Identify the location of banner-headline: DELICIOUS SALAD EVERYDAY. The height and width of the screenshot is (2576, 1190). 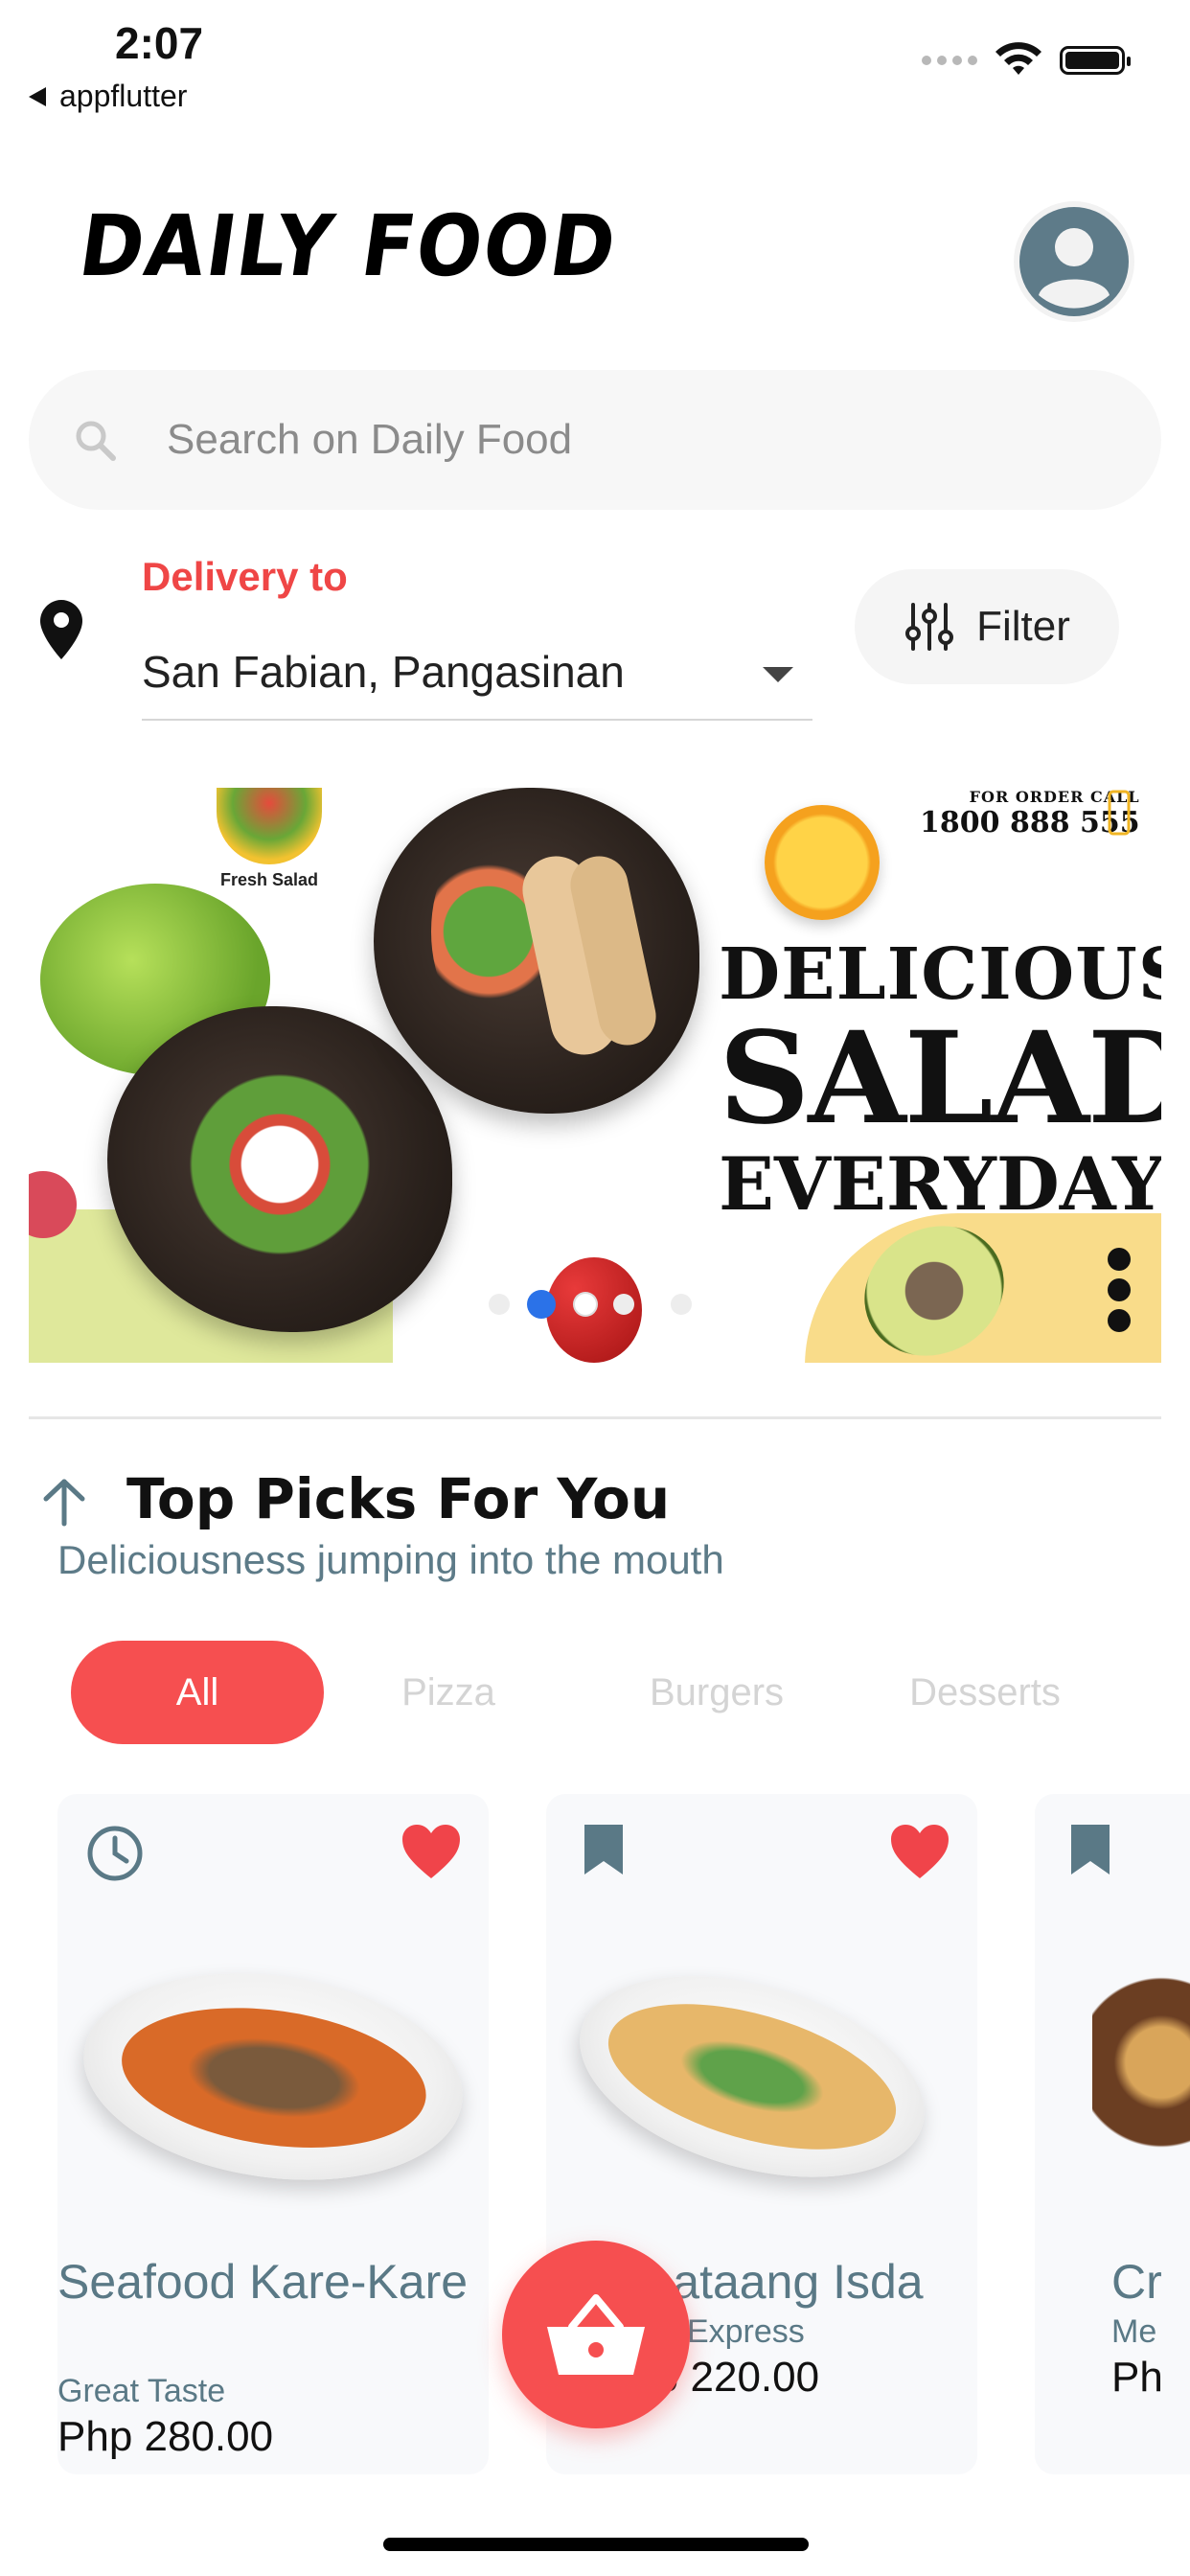
(940, 1080).